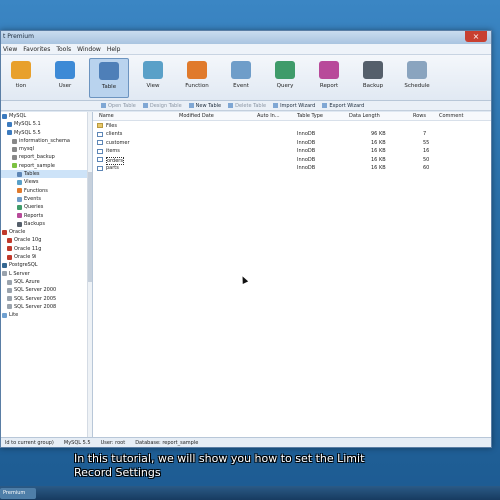 The height and width of the screenshot is (500, 500). Describe the element at coordinates (36, 49) in the screenshot. I see `menu-favorites: Favorites` at that location.